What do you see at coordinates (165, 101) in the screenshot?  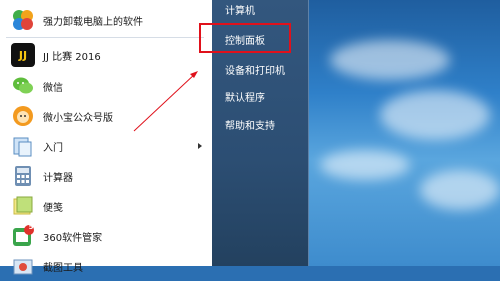 I see `annotation-arrow` at bounding box center [165, 101].